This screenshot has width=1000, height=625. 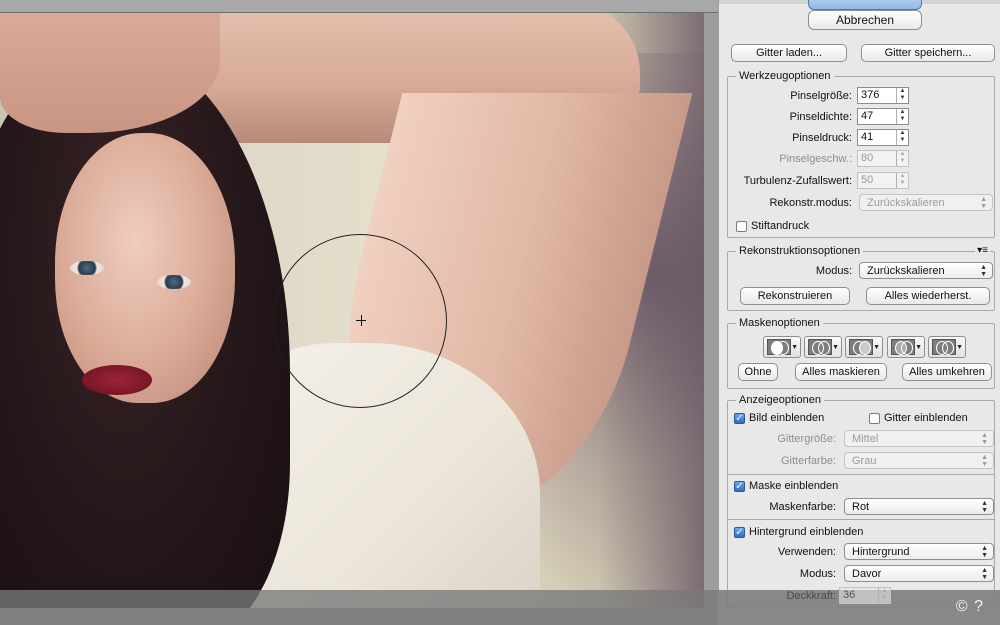 I want to click on show-mesh-checkbox, so click(x=874, y=418).